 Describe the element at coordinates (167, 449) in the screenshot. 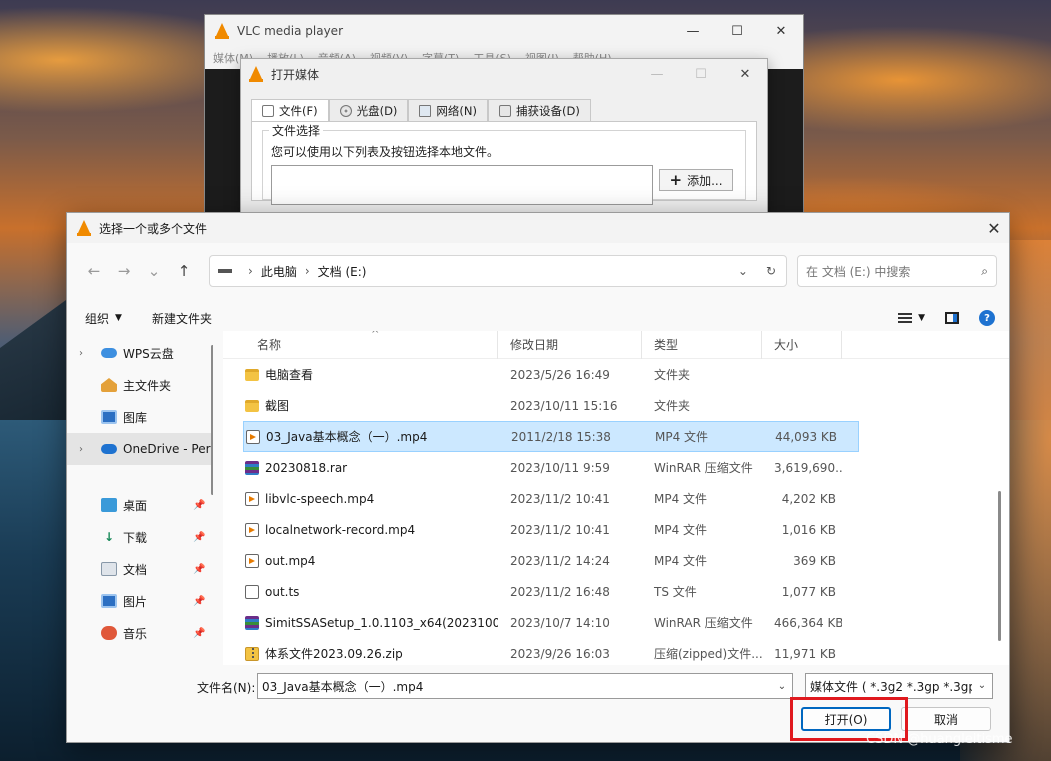

I see `sidebar-item-label: OneDrive - Per` at that location.